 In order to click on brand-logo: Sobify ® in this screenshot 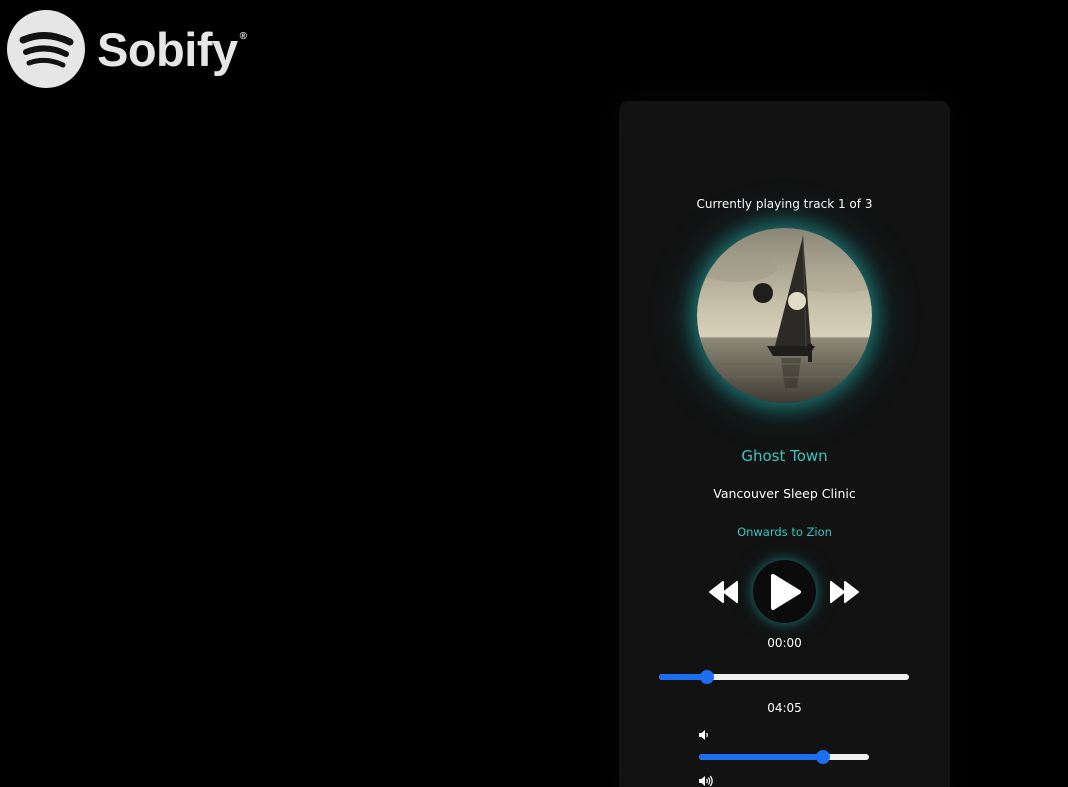, I will do `click(127, 49)`.